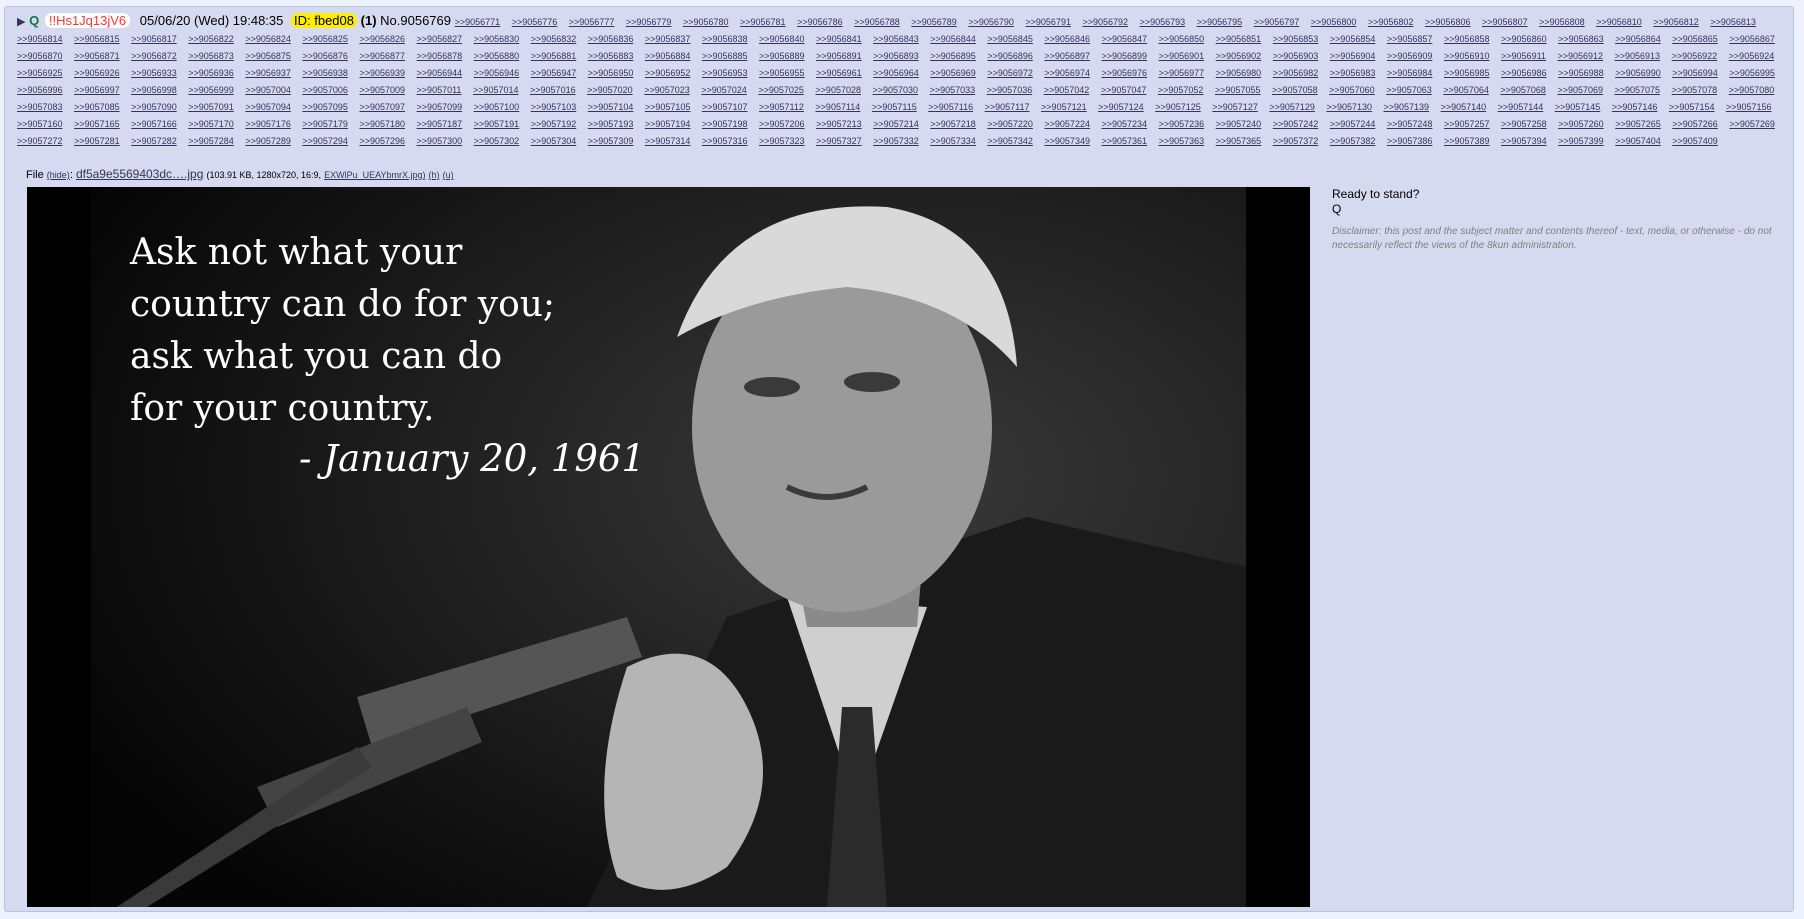  What do you see at coordinates (448, 175) in the screenshot?
I see `file-u-link: (u)` at bounding box center [448, 175].